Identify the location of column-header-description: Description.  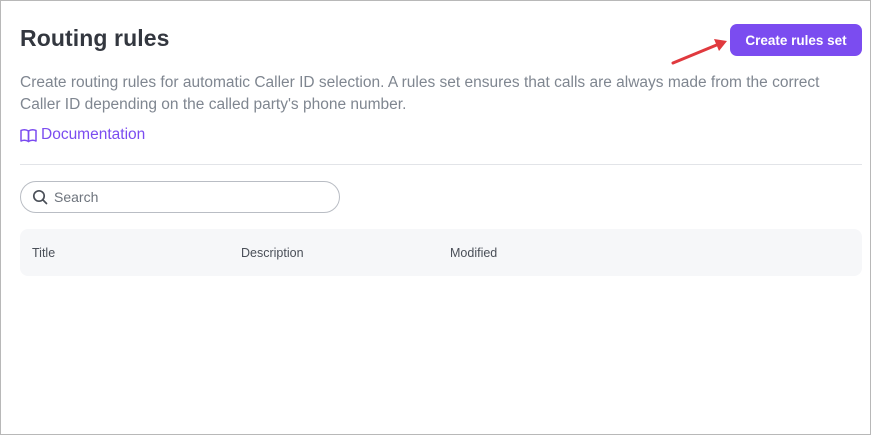
(272, 253).